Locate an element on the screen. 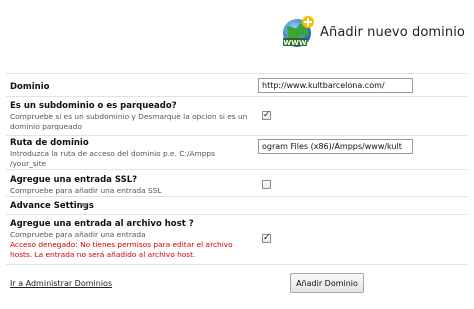 The image size is (474, 309). page-title: Añadir nuevo dominio is located at coordinates (392, 32).